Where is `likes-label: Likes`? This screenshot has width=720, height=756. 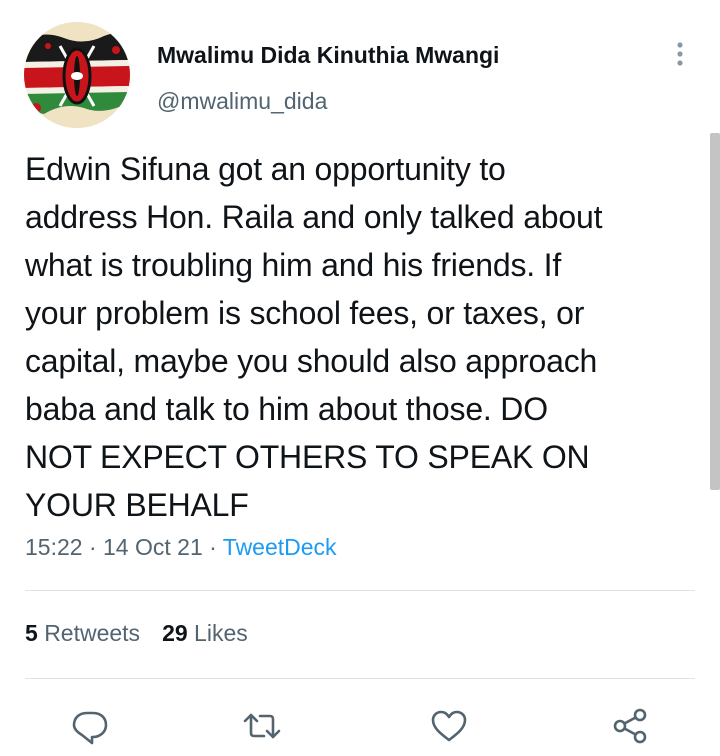 likes-label: Likes is located at coordinates (221, 633).